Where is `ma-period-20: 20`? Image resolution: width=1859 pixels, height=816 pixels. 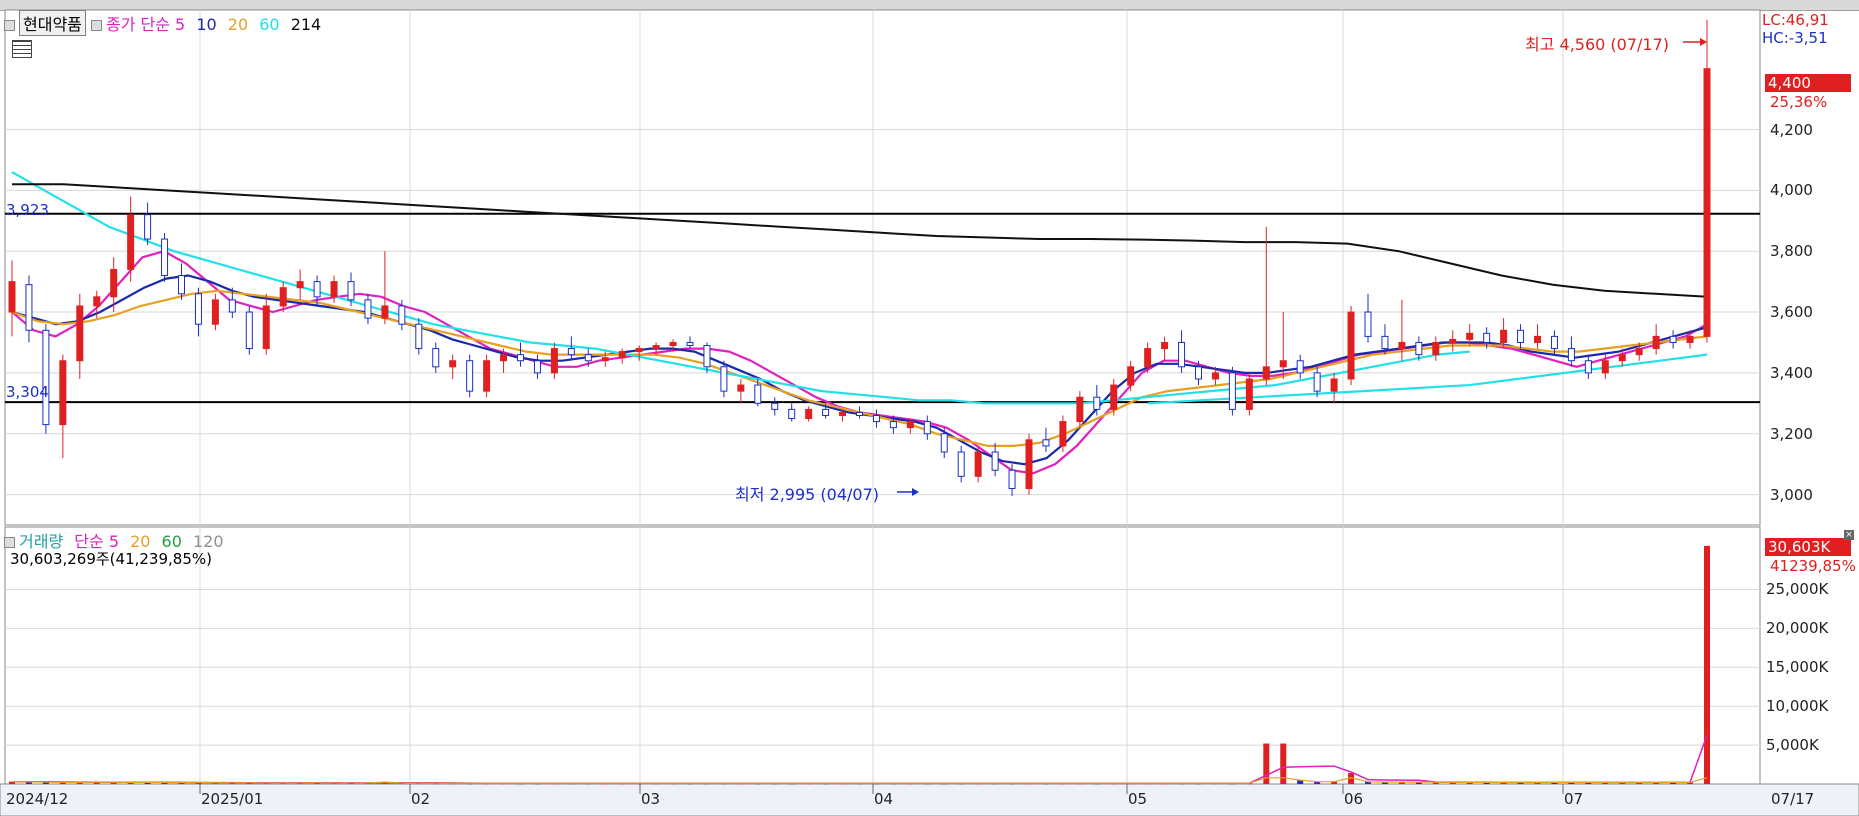
ma-period-20: 20 is located at coordinates (238, 24).